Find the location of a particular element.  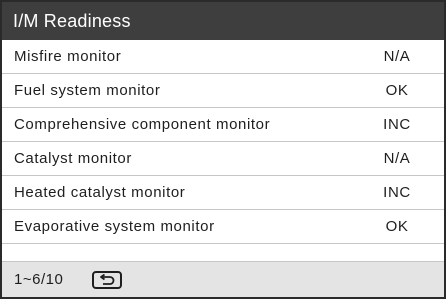

list-item: Misfire monitor N/A is located at coordinates (223, 57).